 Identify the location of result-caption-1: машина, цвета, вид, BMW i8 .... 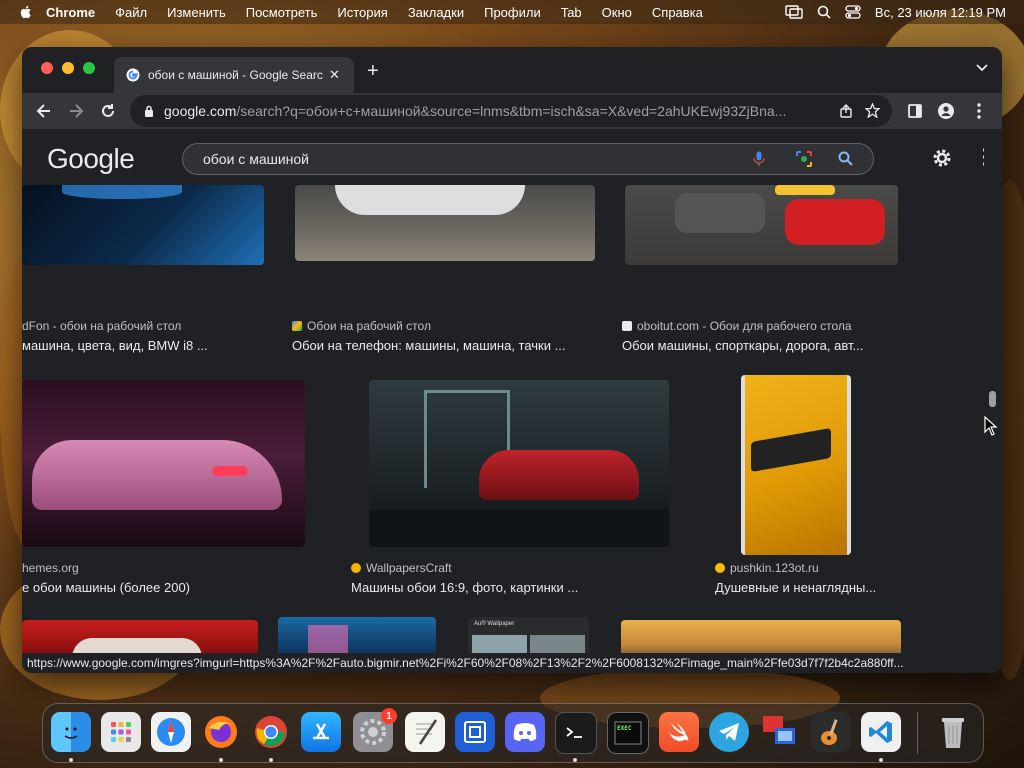
(115, 345).